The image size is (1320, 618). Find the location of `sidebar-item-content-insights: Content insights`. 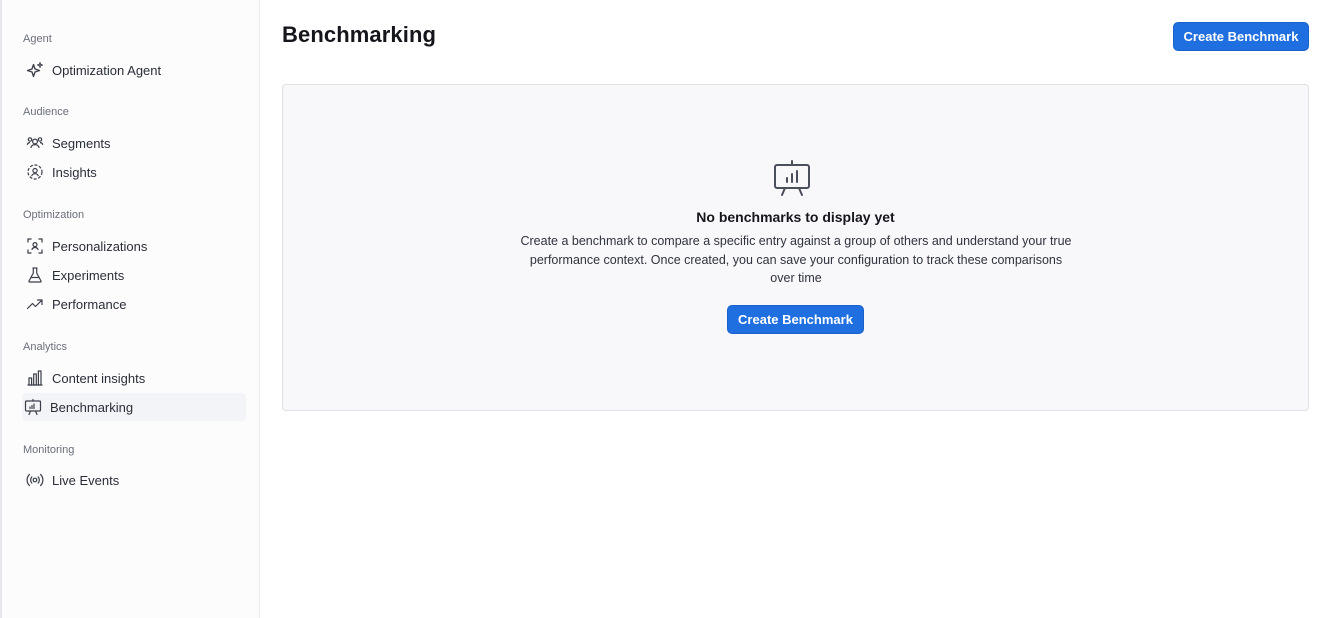

sidebar-item-content-insights: Content insights is located at coordinates (134, 378).